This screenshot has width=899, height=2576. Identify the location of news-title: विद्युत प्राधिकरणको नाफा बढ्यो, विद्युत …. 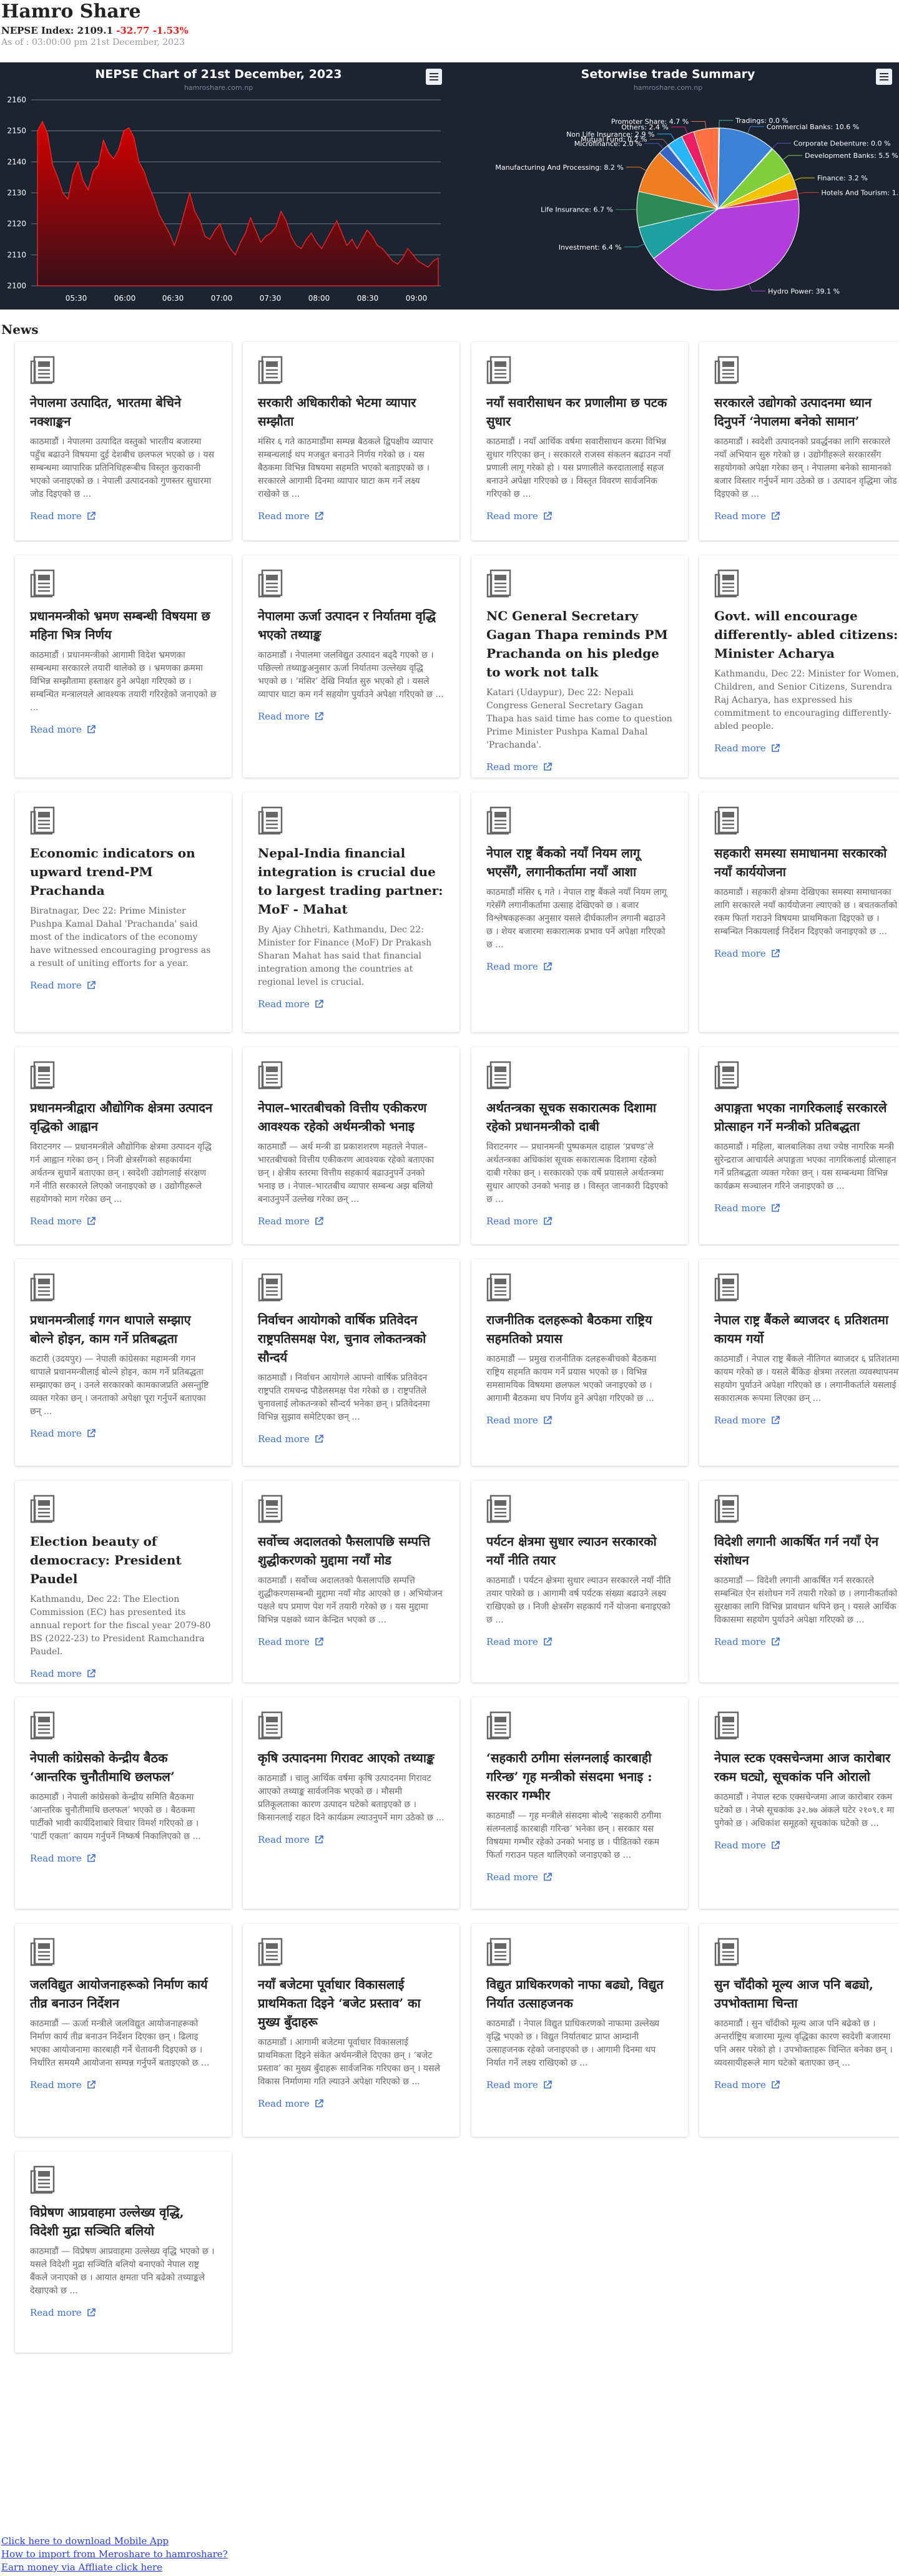
(579, 1993).